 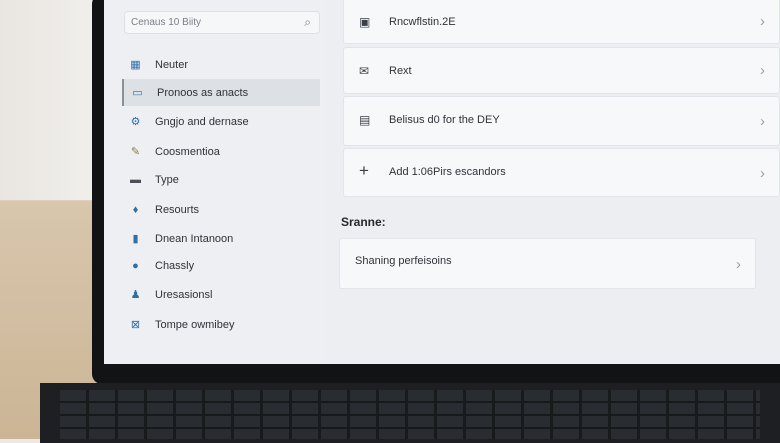 I want to click on sidebar-item-label: Dnean Intanoon, so click(x=194, y=238).